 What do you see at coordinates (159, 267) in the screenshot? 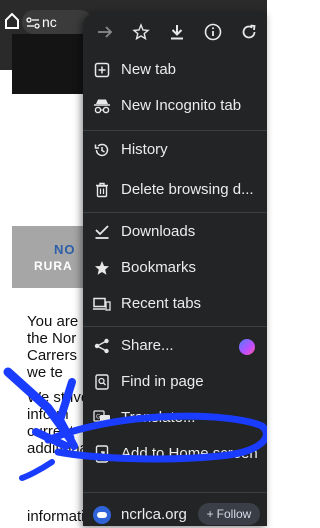
I see `menu-item-label: Bookmarks` at bounding box center [159, 267].